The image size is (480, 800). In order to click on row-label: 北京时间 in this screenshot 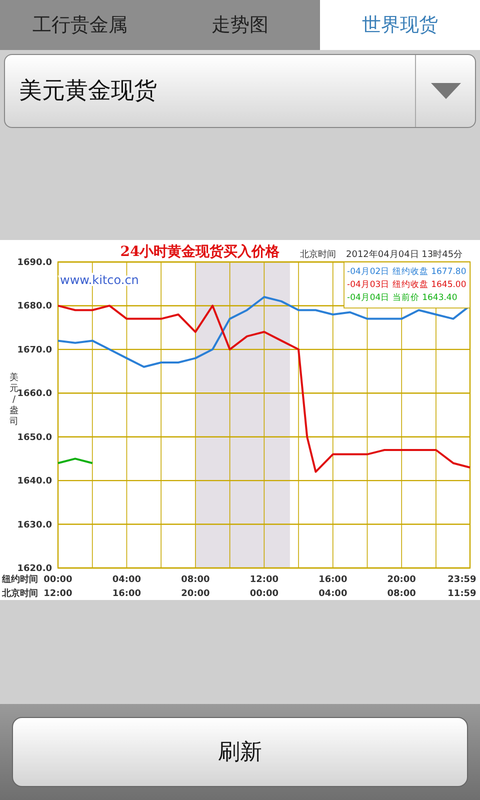, I will do `click(20, 594)`.